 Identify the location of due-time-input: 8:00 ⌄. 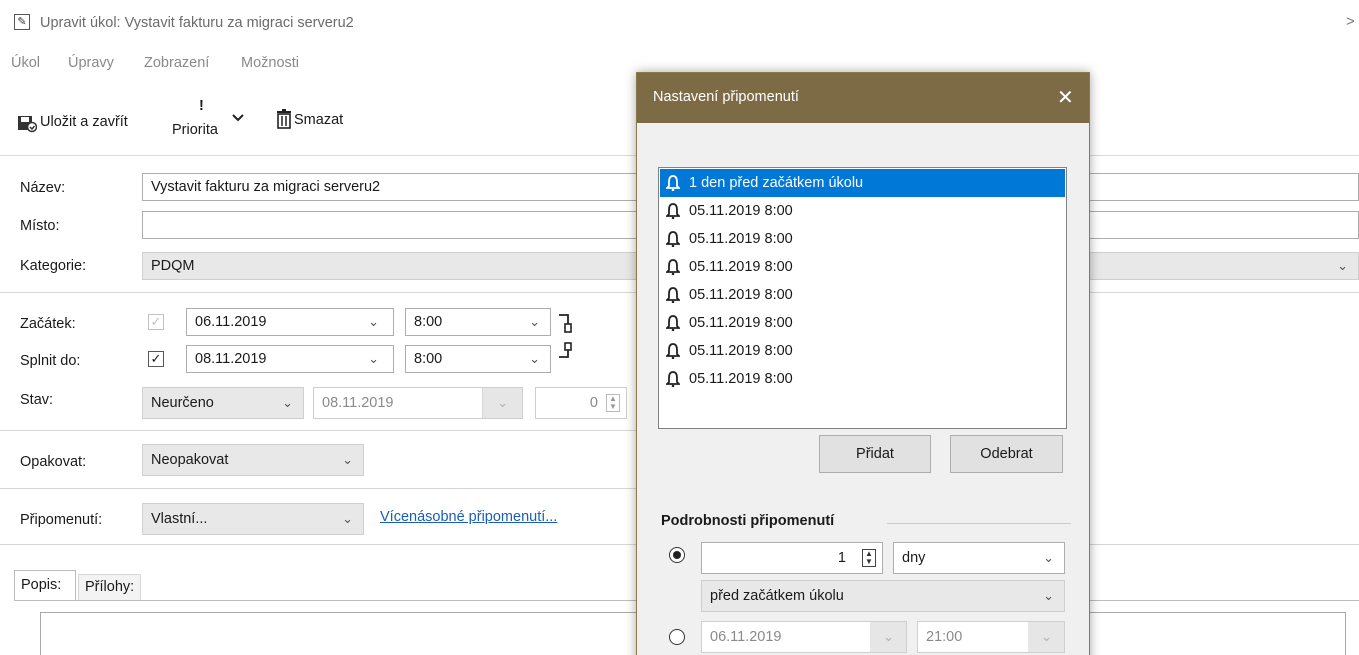
(478, 359).